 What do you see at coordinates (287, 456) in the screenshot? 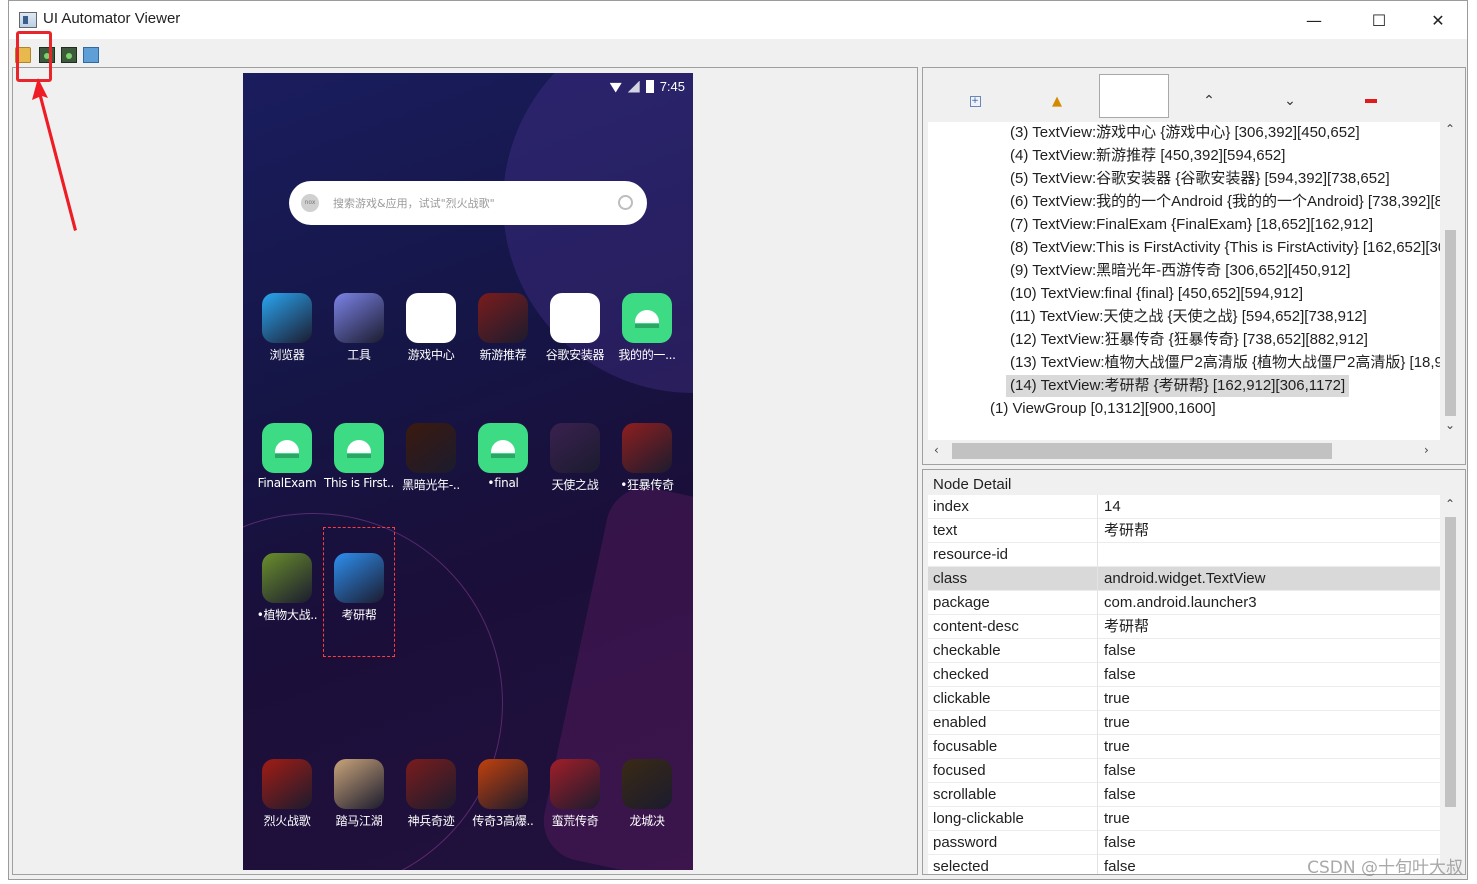
I see `app-shortcut: FinalExam` at bounding box center [287, 456].